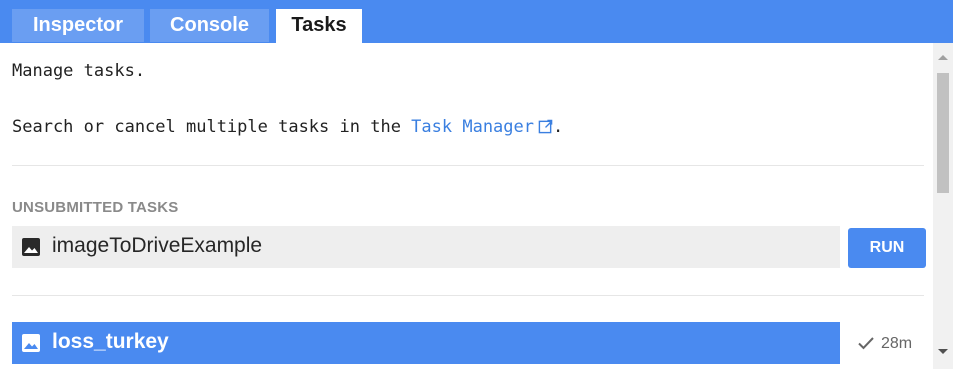 The width and height of the screenshot is (953, 369). I want to click on completed-task-row: loss_turkey, so click(426, 343).